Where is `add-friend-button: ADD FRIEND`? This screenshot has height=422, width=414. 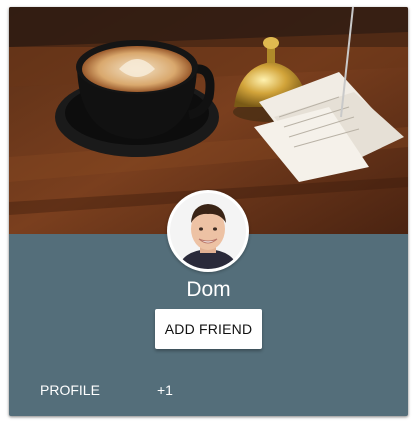
add-friend-button: ADD FRIEND is located at coordinates (208, 329).